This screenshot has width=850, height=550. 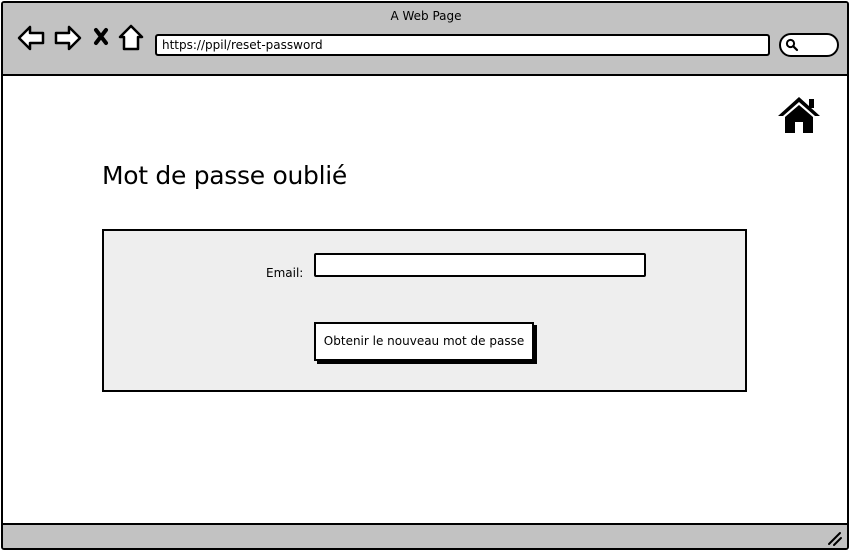 I want to click on home-outline-icon, so click(x=132, y=38).